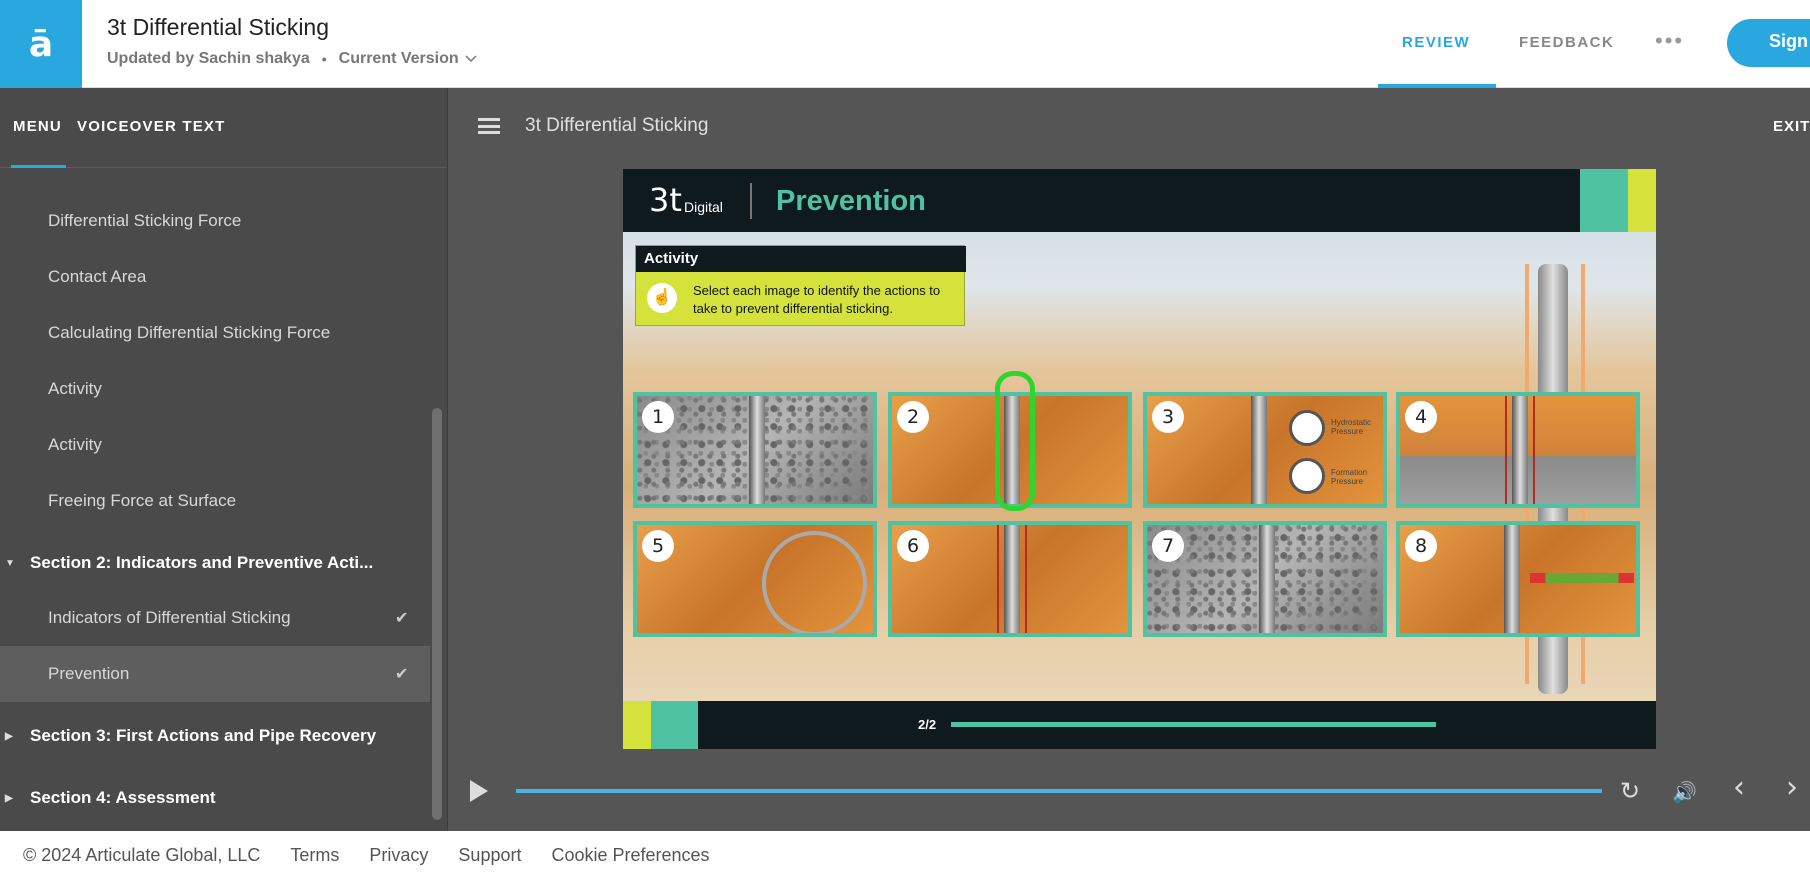 This screenshot has width=1810, height=880. I want to click on tile-number: 5, so click(658, 546).